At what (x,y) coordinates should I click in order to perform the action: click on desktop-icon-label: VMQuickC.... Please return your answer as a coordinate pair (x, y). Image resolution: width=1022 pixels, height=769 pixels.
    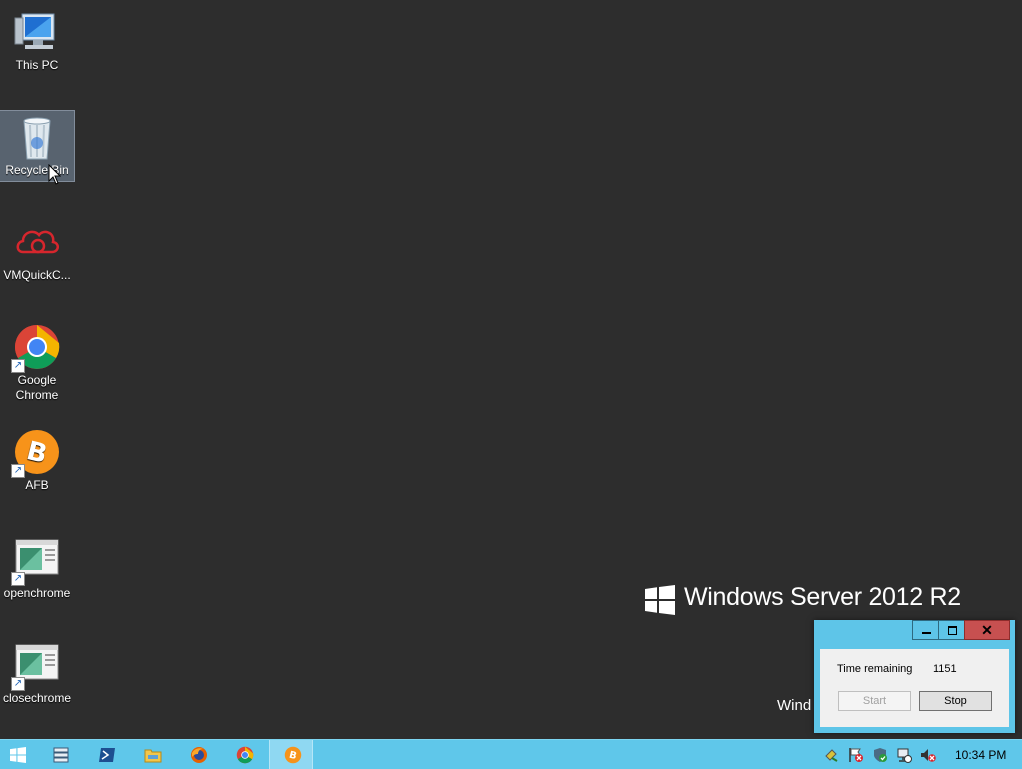
    Looking at the image, I should click on (37, 275).